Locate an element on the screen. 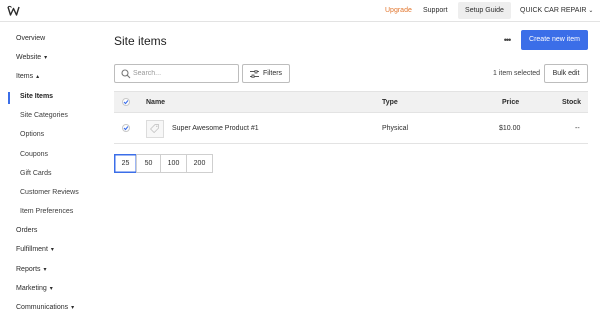  sidebar-item-label: Communications is located at coordinates (42, 307).